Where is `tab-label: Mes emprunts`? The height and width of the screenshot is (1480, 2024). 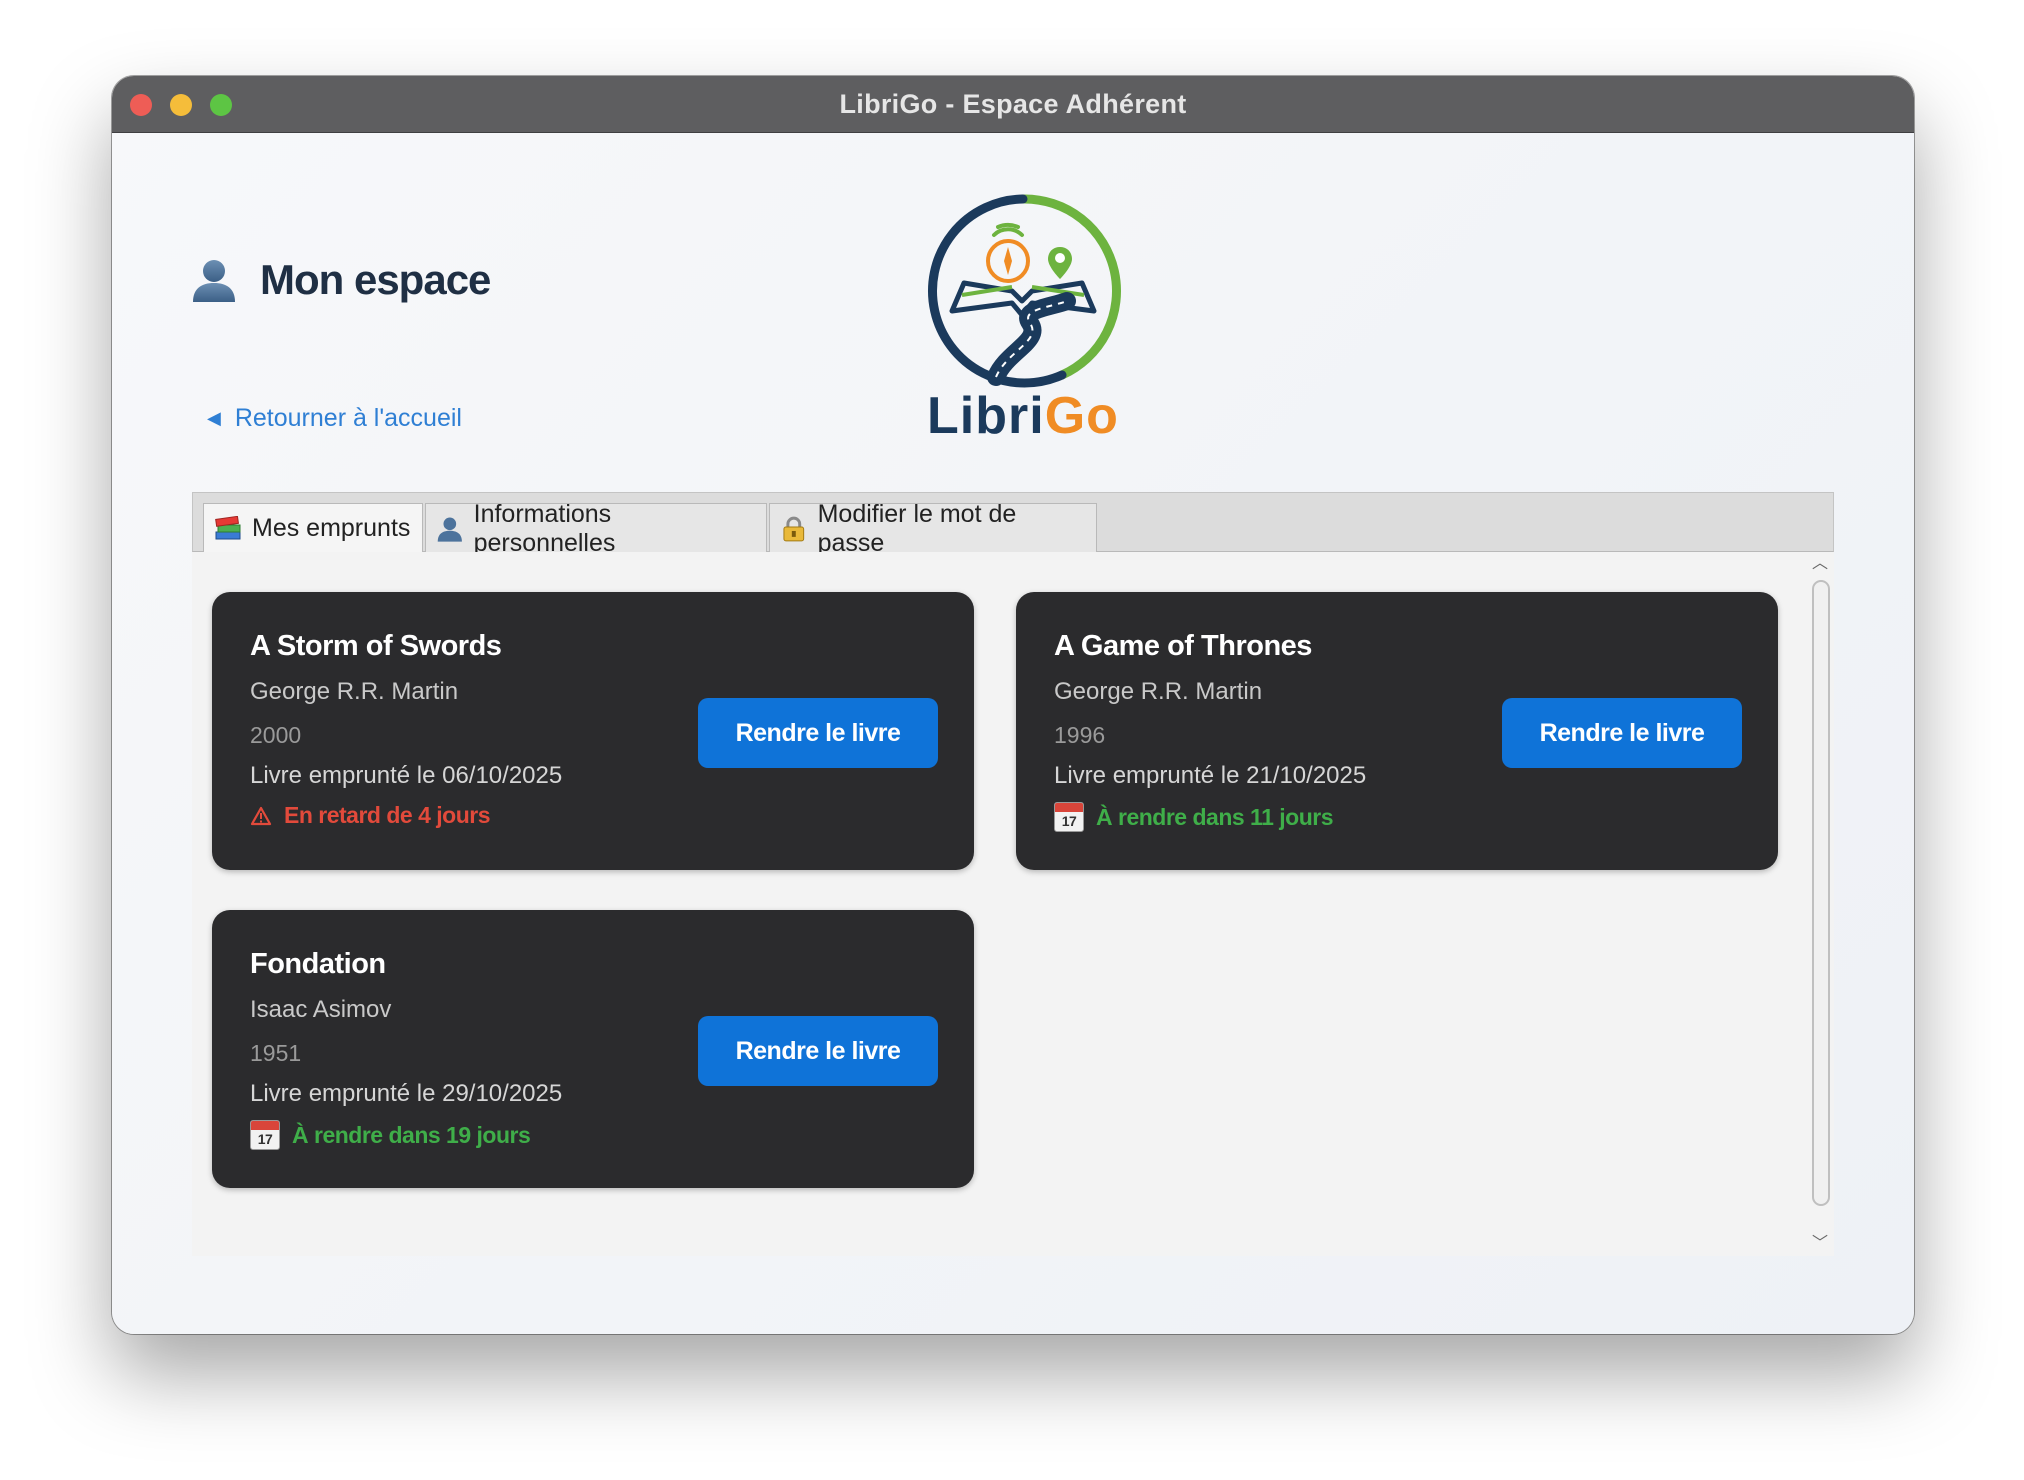
tab-label: Mes emprunts is located at coordinates (331, 528).